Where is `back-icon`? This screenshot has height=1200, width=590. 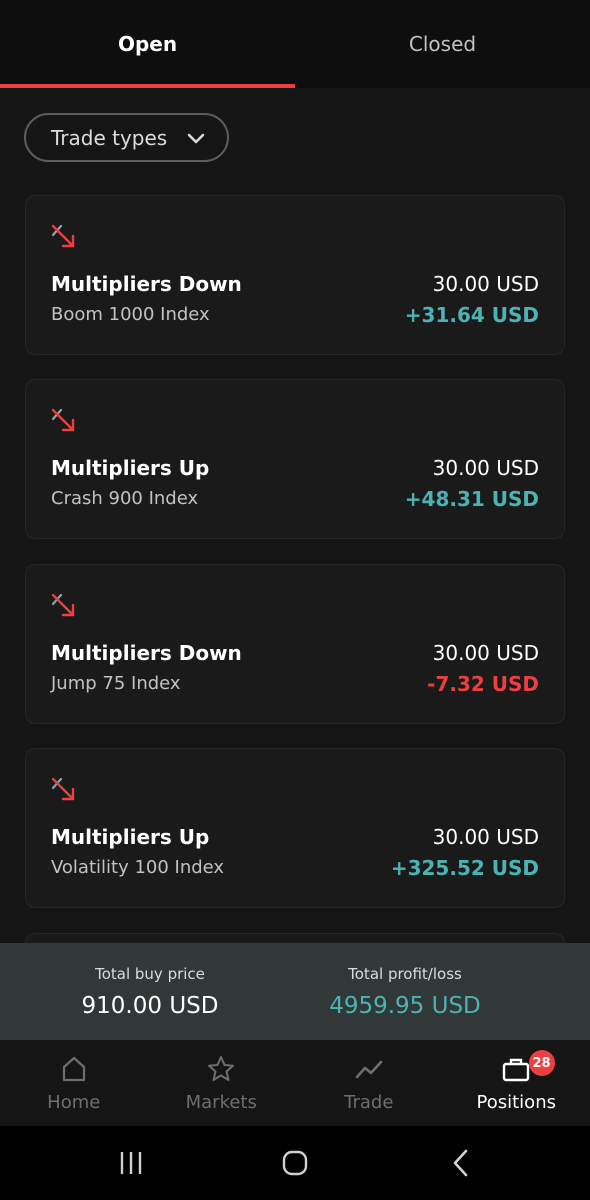 back-icon is located at coordinates (461, 1163).